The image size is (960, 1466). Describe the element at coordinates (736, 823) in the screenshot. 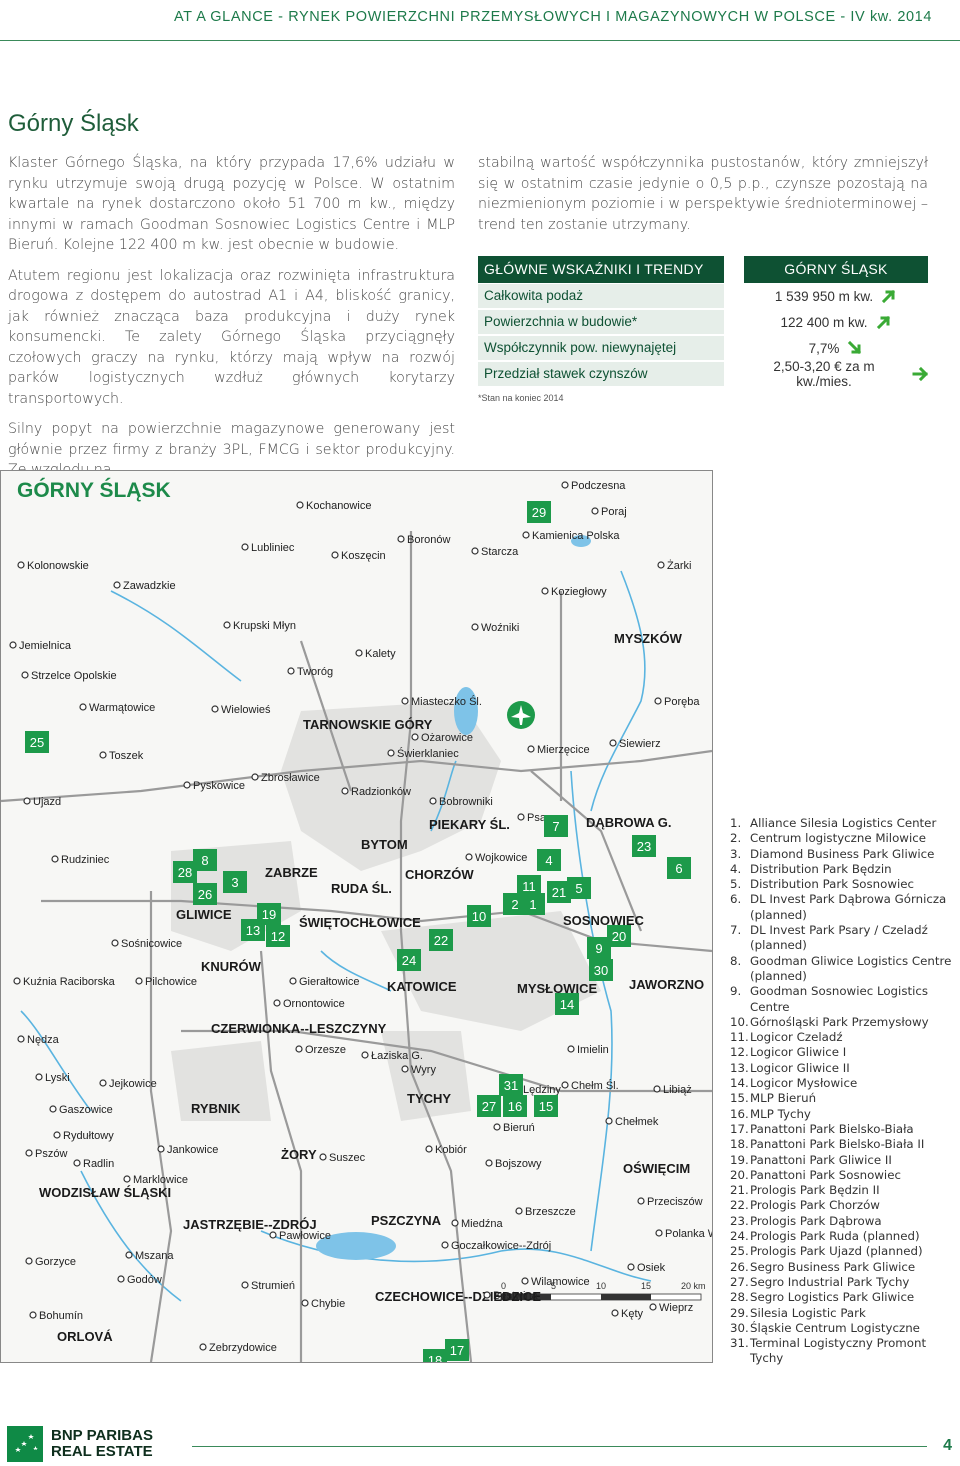

I see `legend-number: 1.` at that location.